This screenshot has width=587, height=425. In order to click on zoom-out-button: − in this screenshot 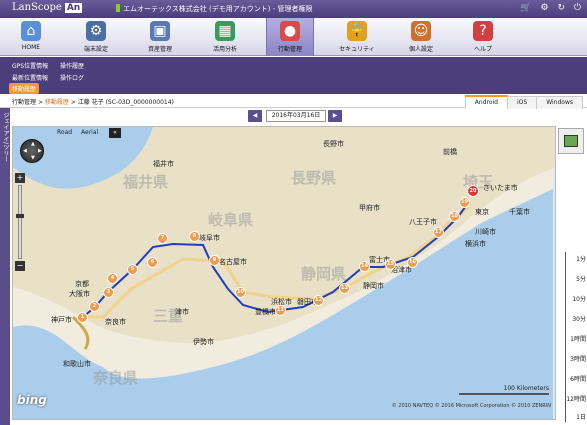, I will do `click(20, 266)`.